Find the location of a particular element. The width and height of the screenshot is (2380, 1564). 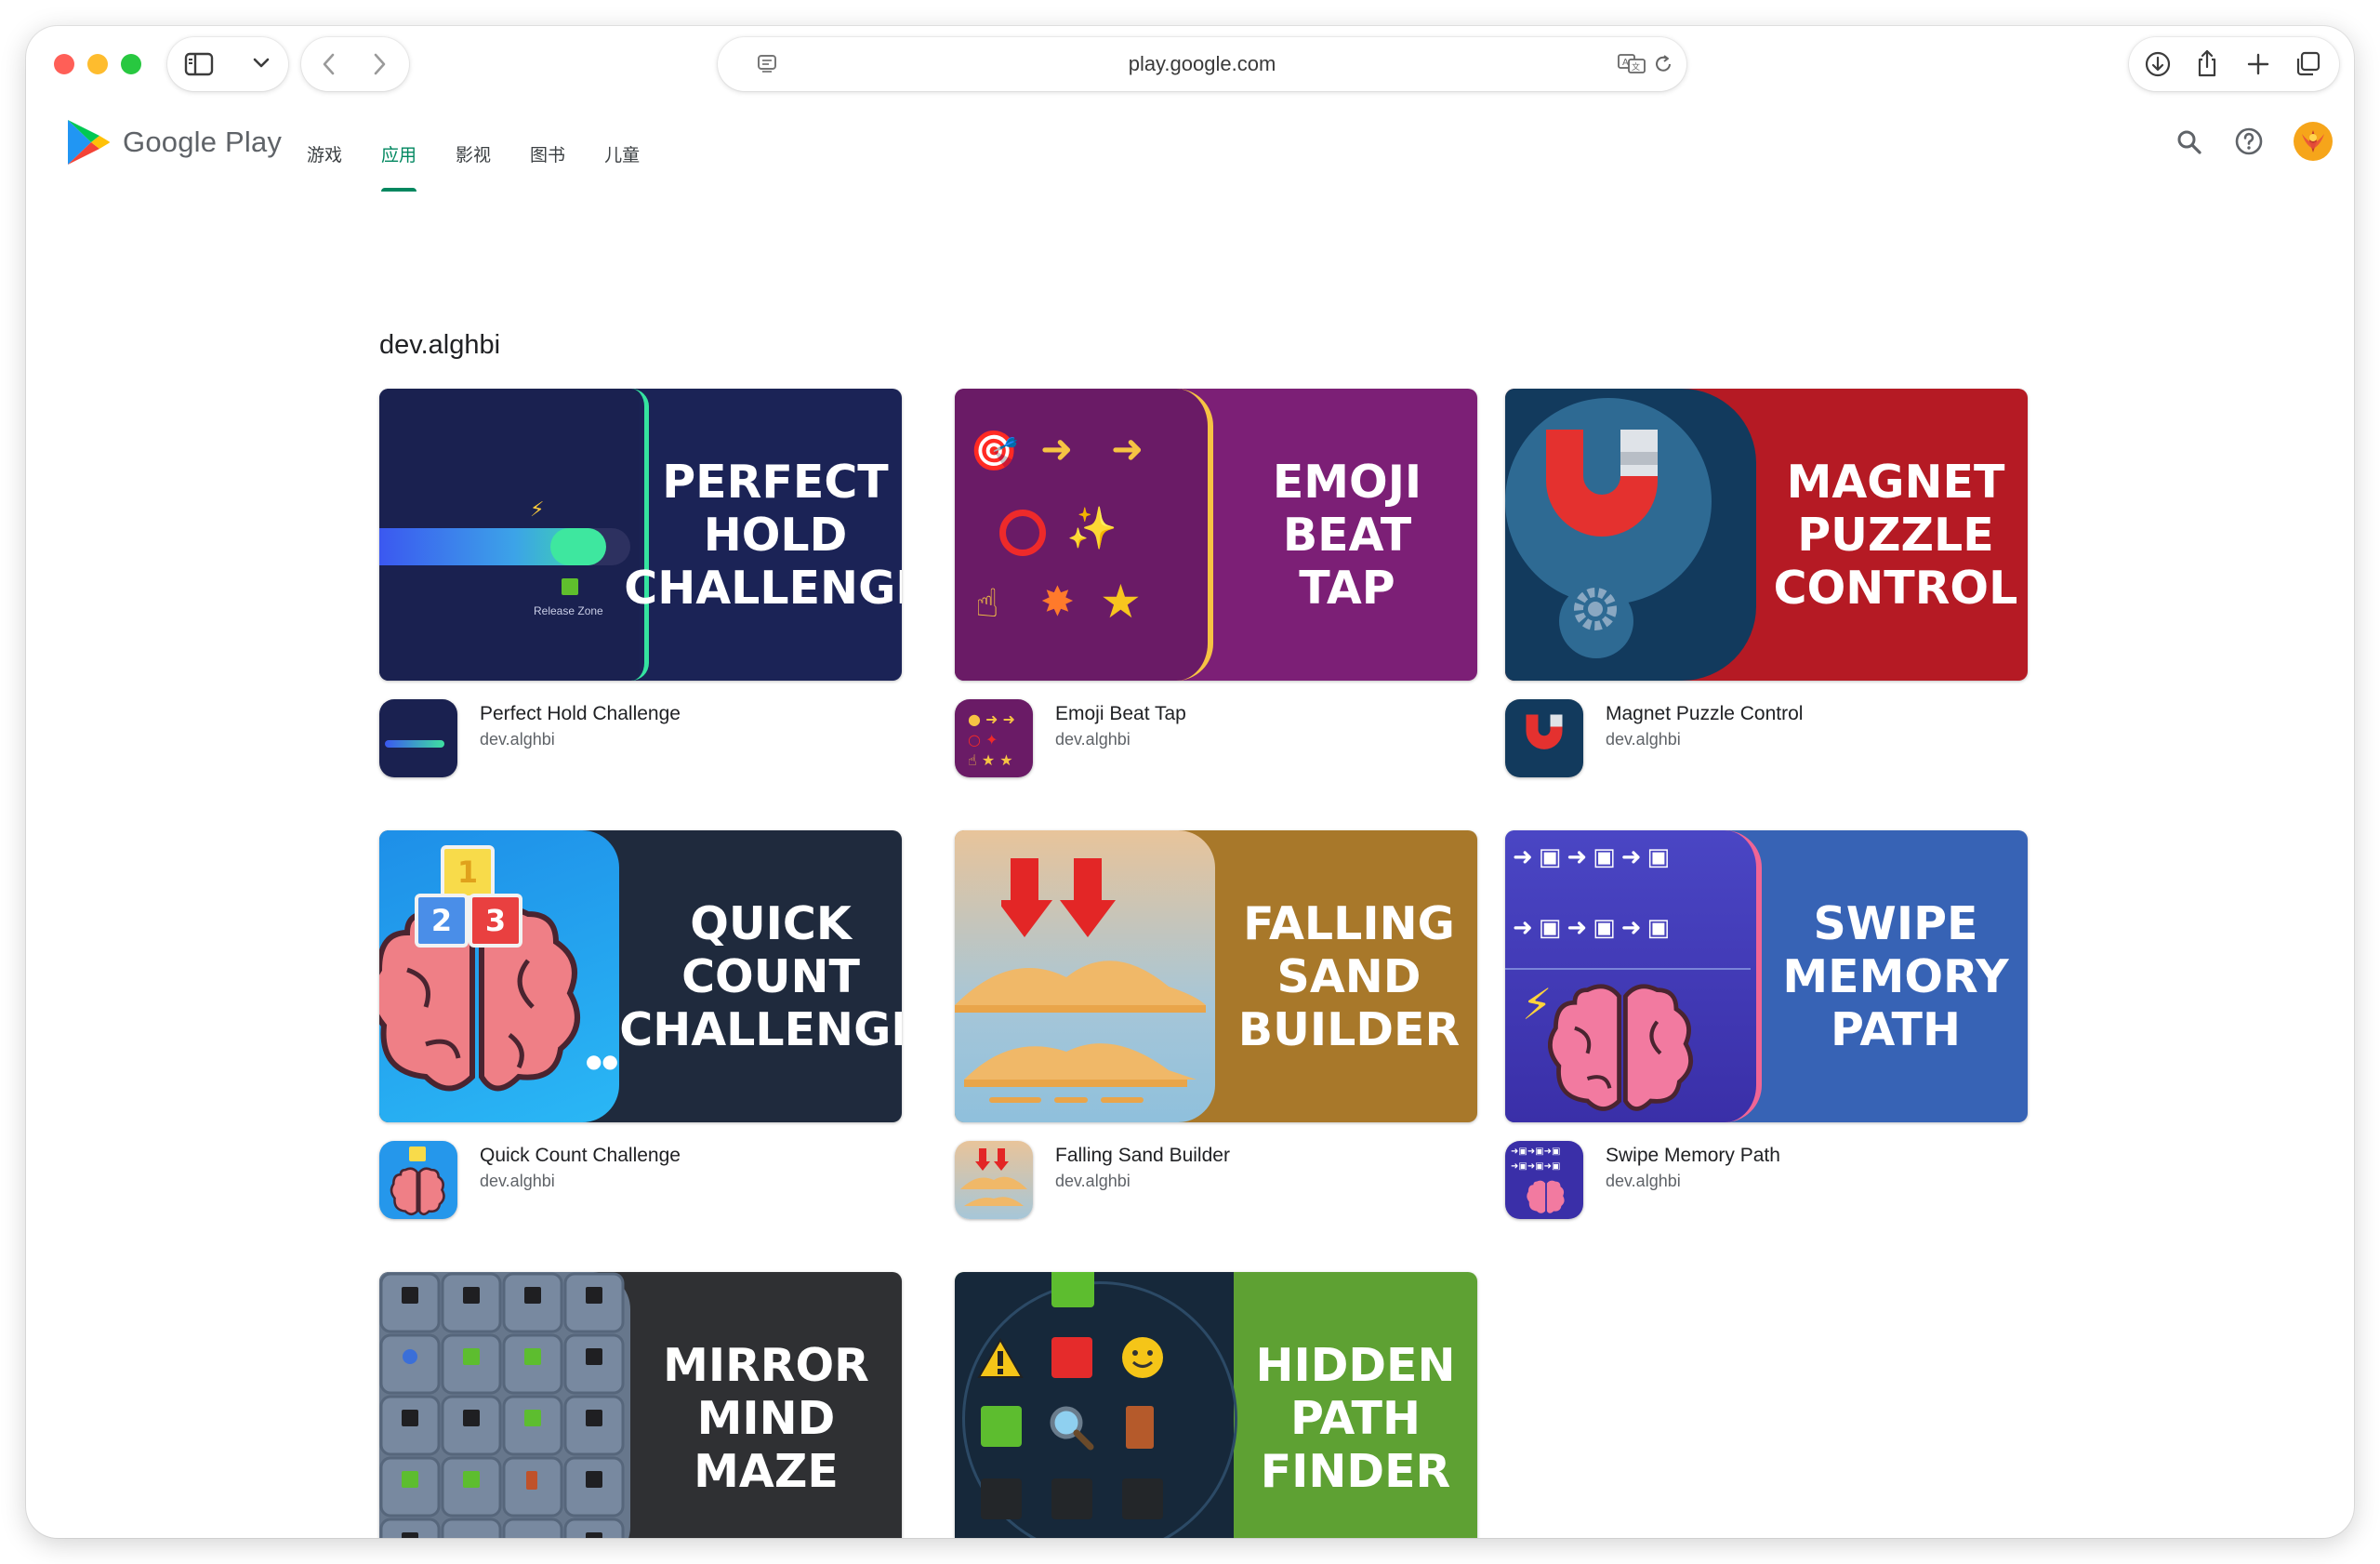

app-banner: ⚡ Release Zone PERFECT HOLD CHALLENGE is located at coordinates (640, 535).